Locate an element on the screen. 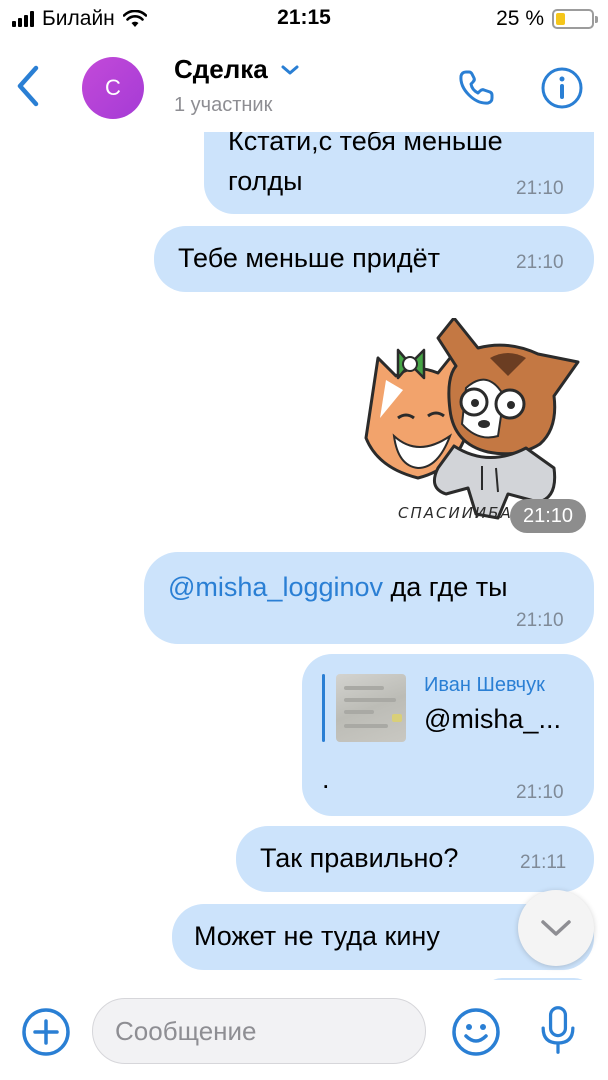  sticker-caption: СПАСИИИБА! is located at coordinates (459, 513).